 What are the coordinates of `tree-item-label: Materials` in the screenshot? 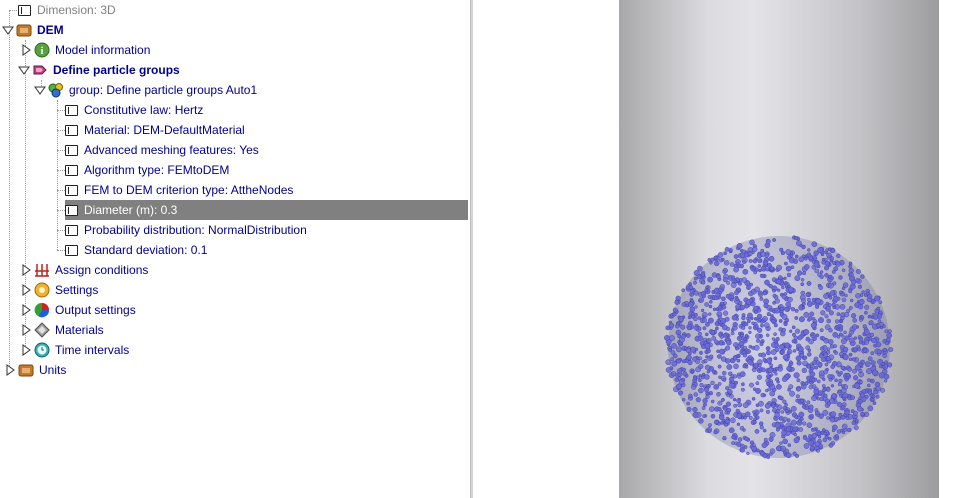 It's located at (79, 330).